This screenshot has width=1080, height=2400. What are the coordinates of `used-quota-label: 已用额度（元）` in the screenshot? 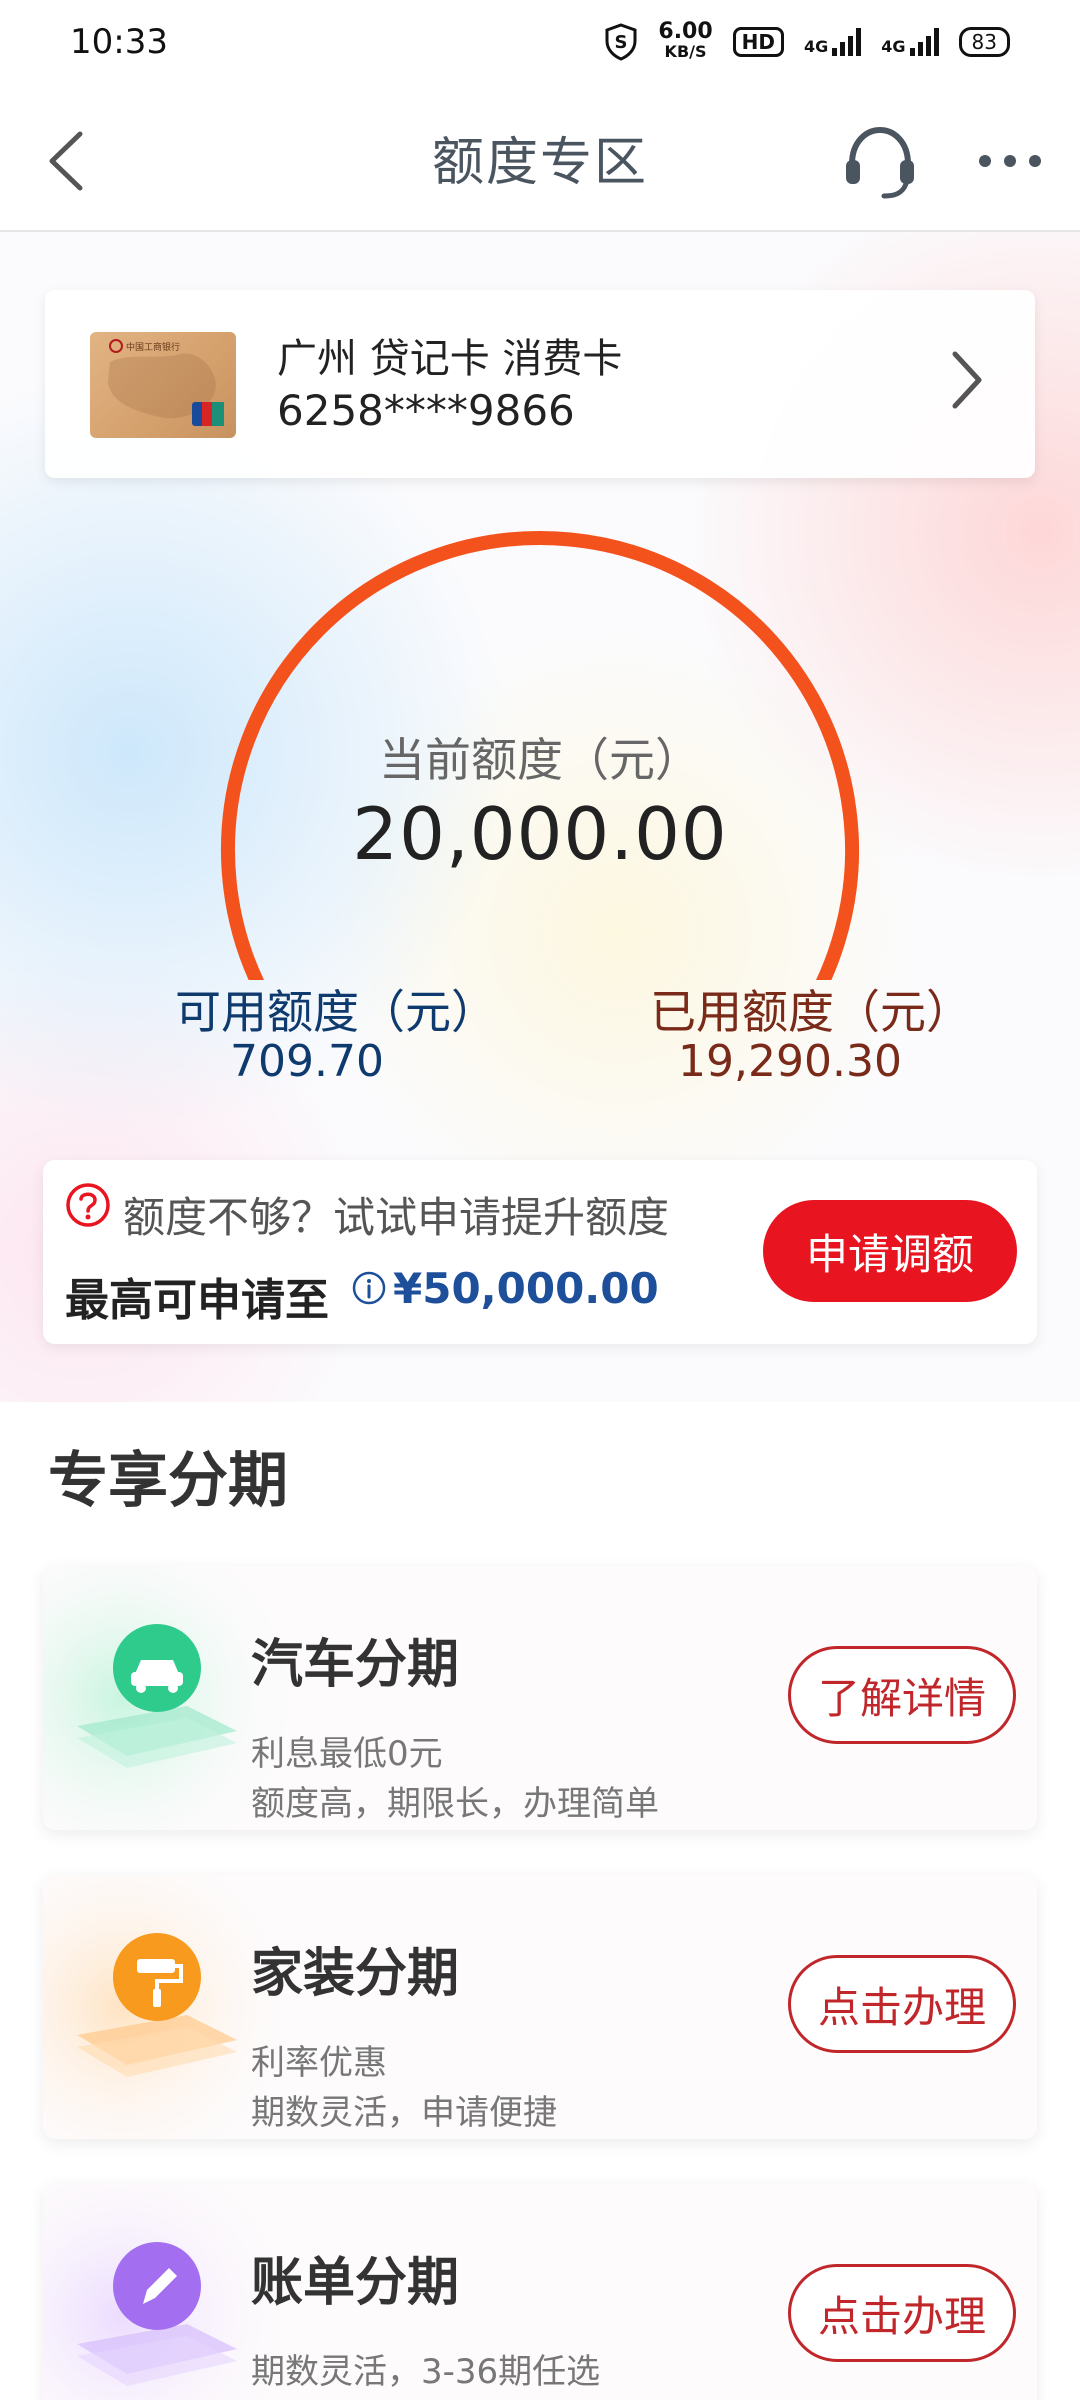 It's located at (811, 1012).